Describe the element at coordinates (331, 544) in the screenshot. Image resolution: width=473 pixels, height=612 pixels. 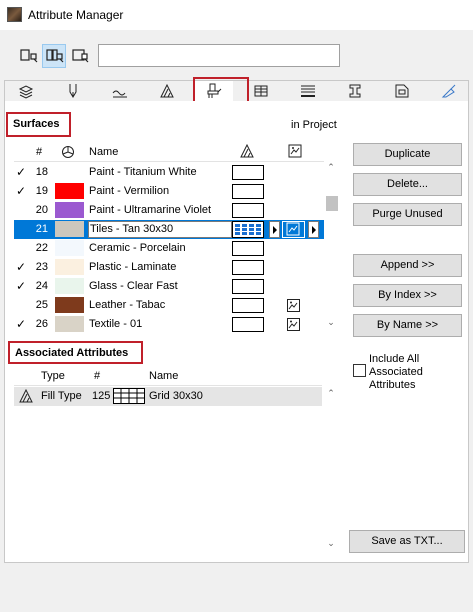
I see `assoc-scroll-down-icon: ⌄` at that location.